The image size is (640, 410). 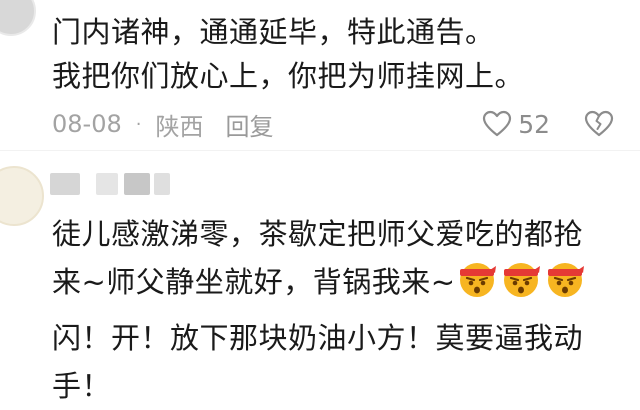 I want to click on comment-text-line: 闪！开！放下那块奶油小方！莫要逼我动, so click(x=318, y=338).